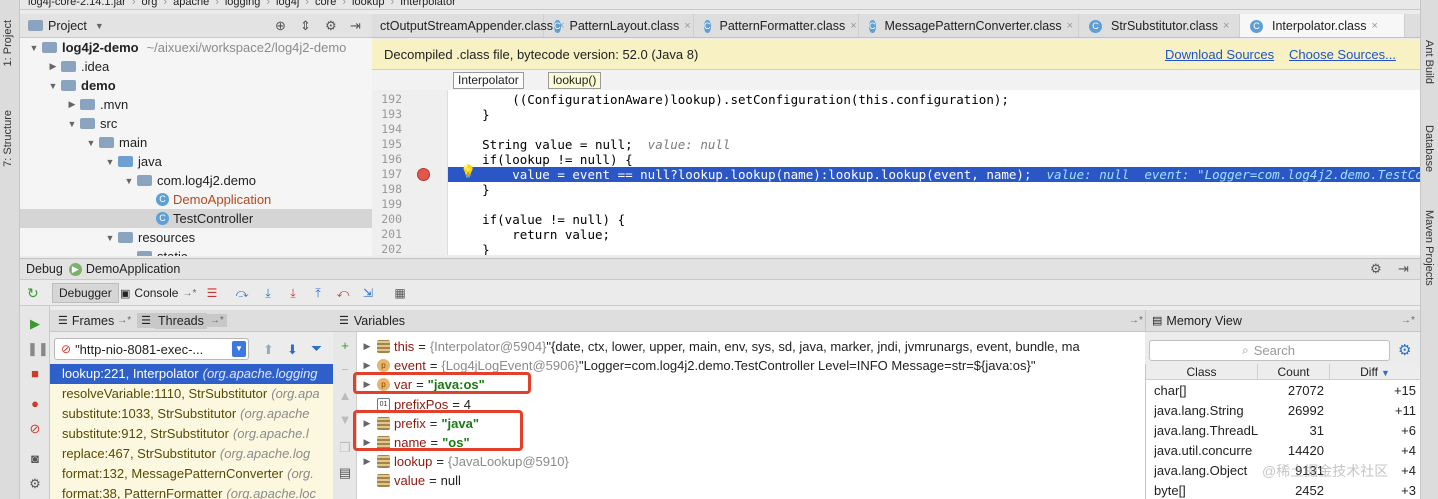 The height and width of the screenshot is (499, 1438). Describe the element at coordinates (316, 348) in the screenshot. I see `filter-icon: ⏷` at that location.